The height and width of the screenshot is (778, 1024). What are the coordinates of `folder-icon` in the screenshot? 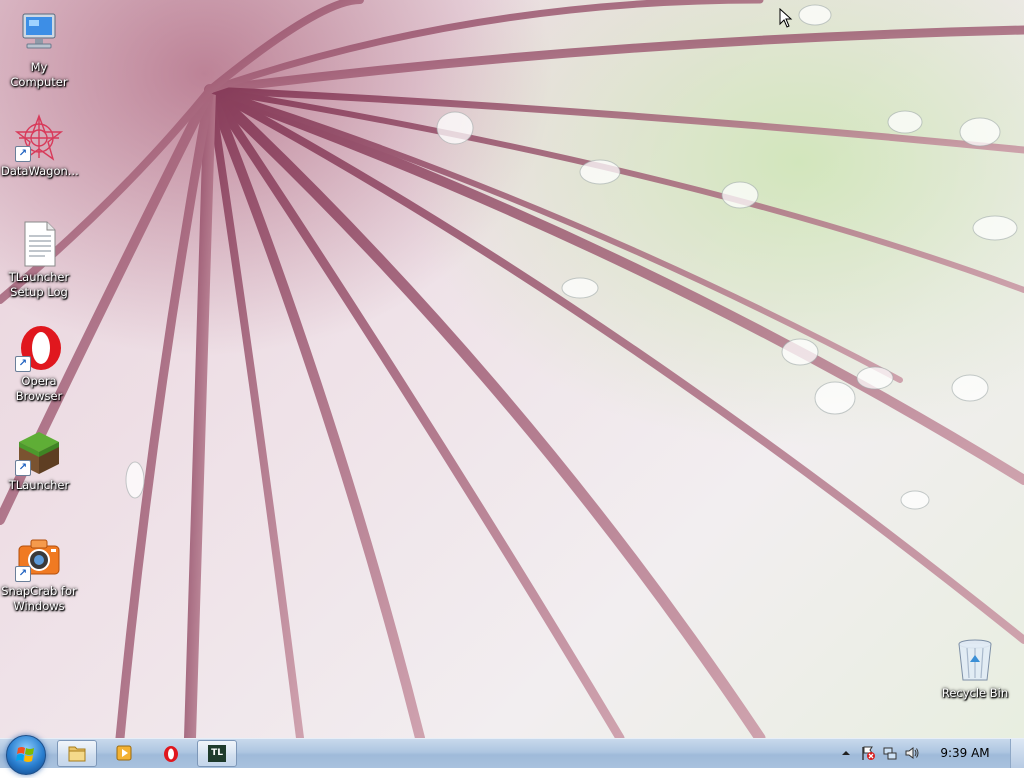 It's located at (77, 754).